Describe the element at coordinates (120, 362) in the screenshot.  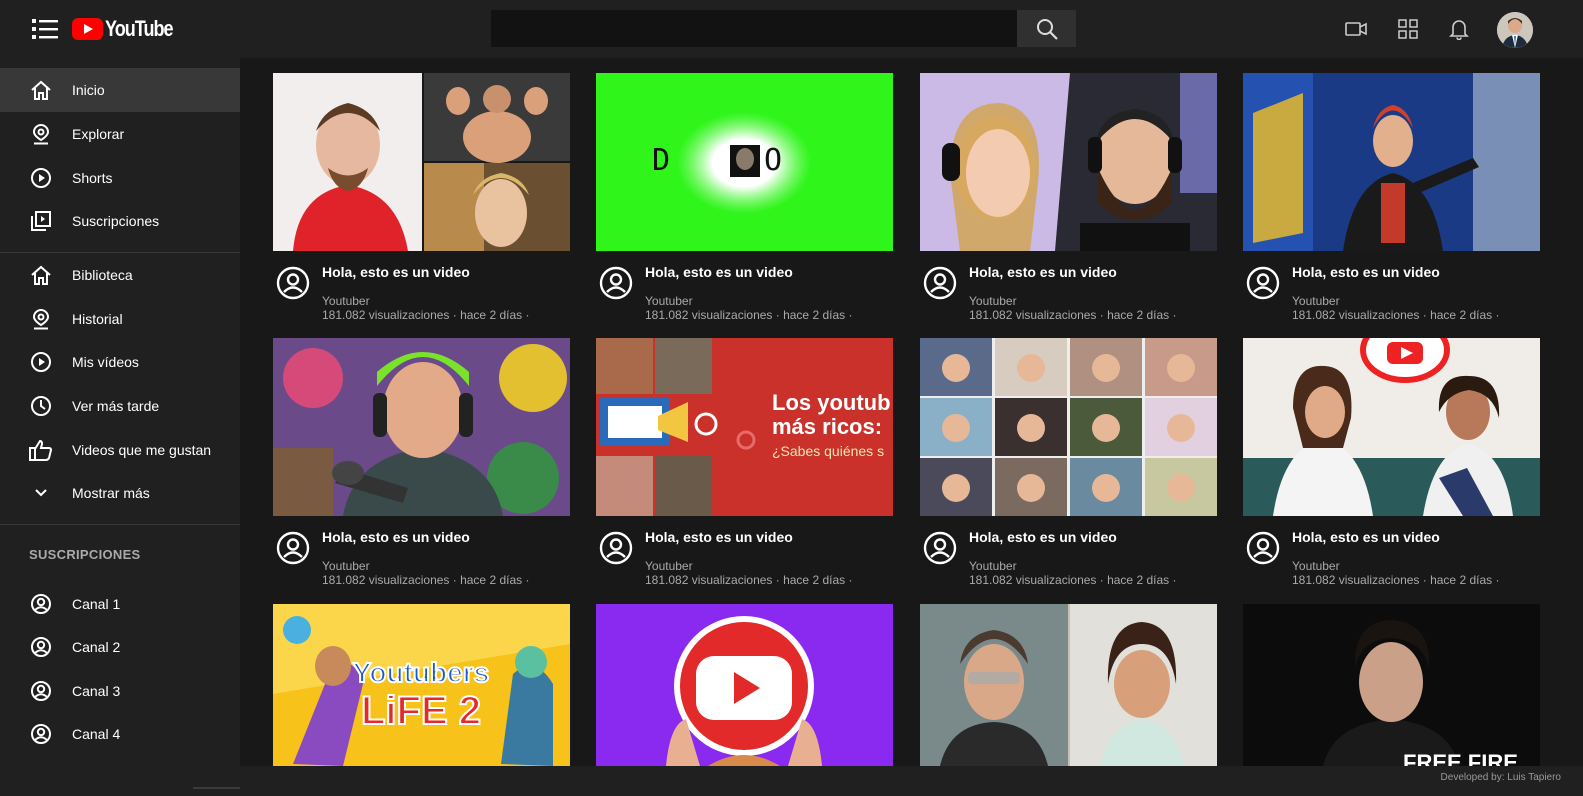
I see `sidebar-item-mis-videos: Mis vídeos` at that location.